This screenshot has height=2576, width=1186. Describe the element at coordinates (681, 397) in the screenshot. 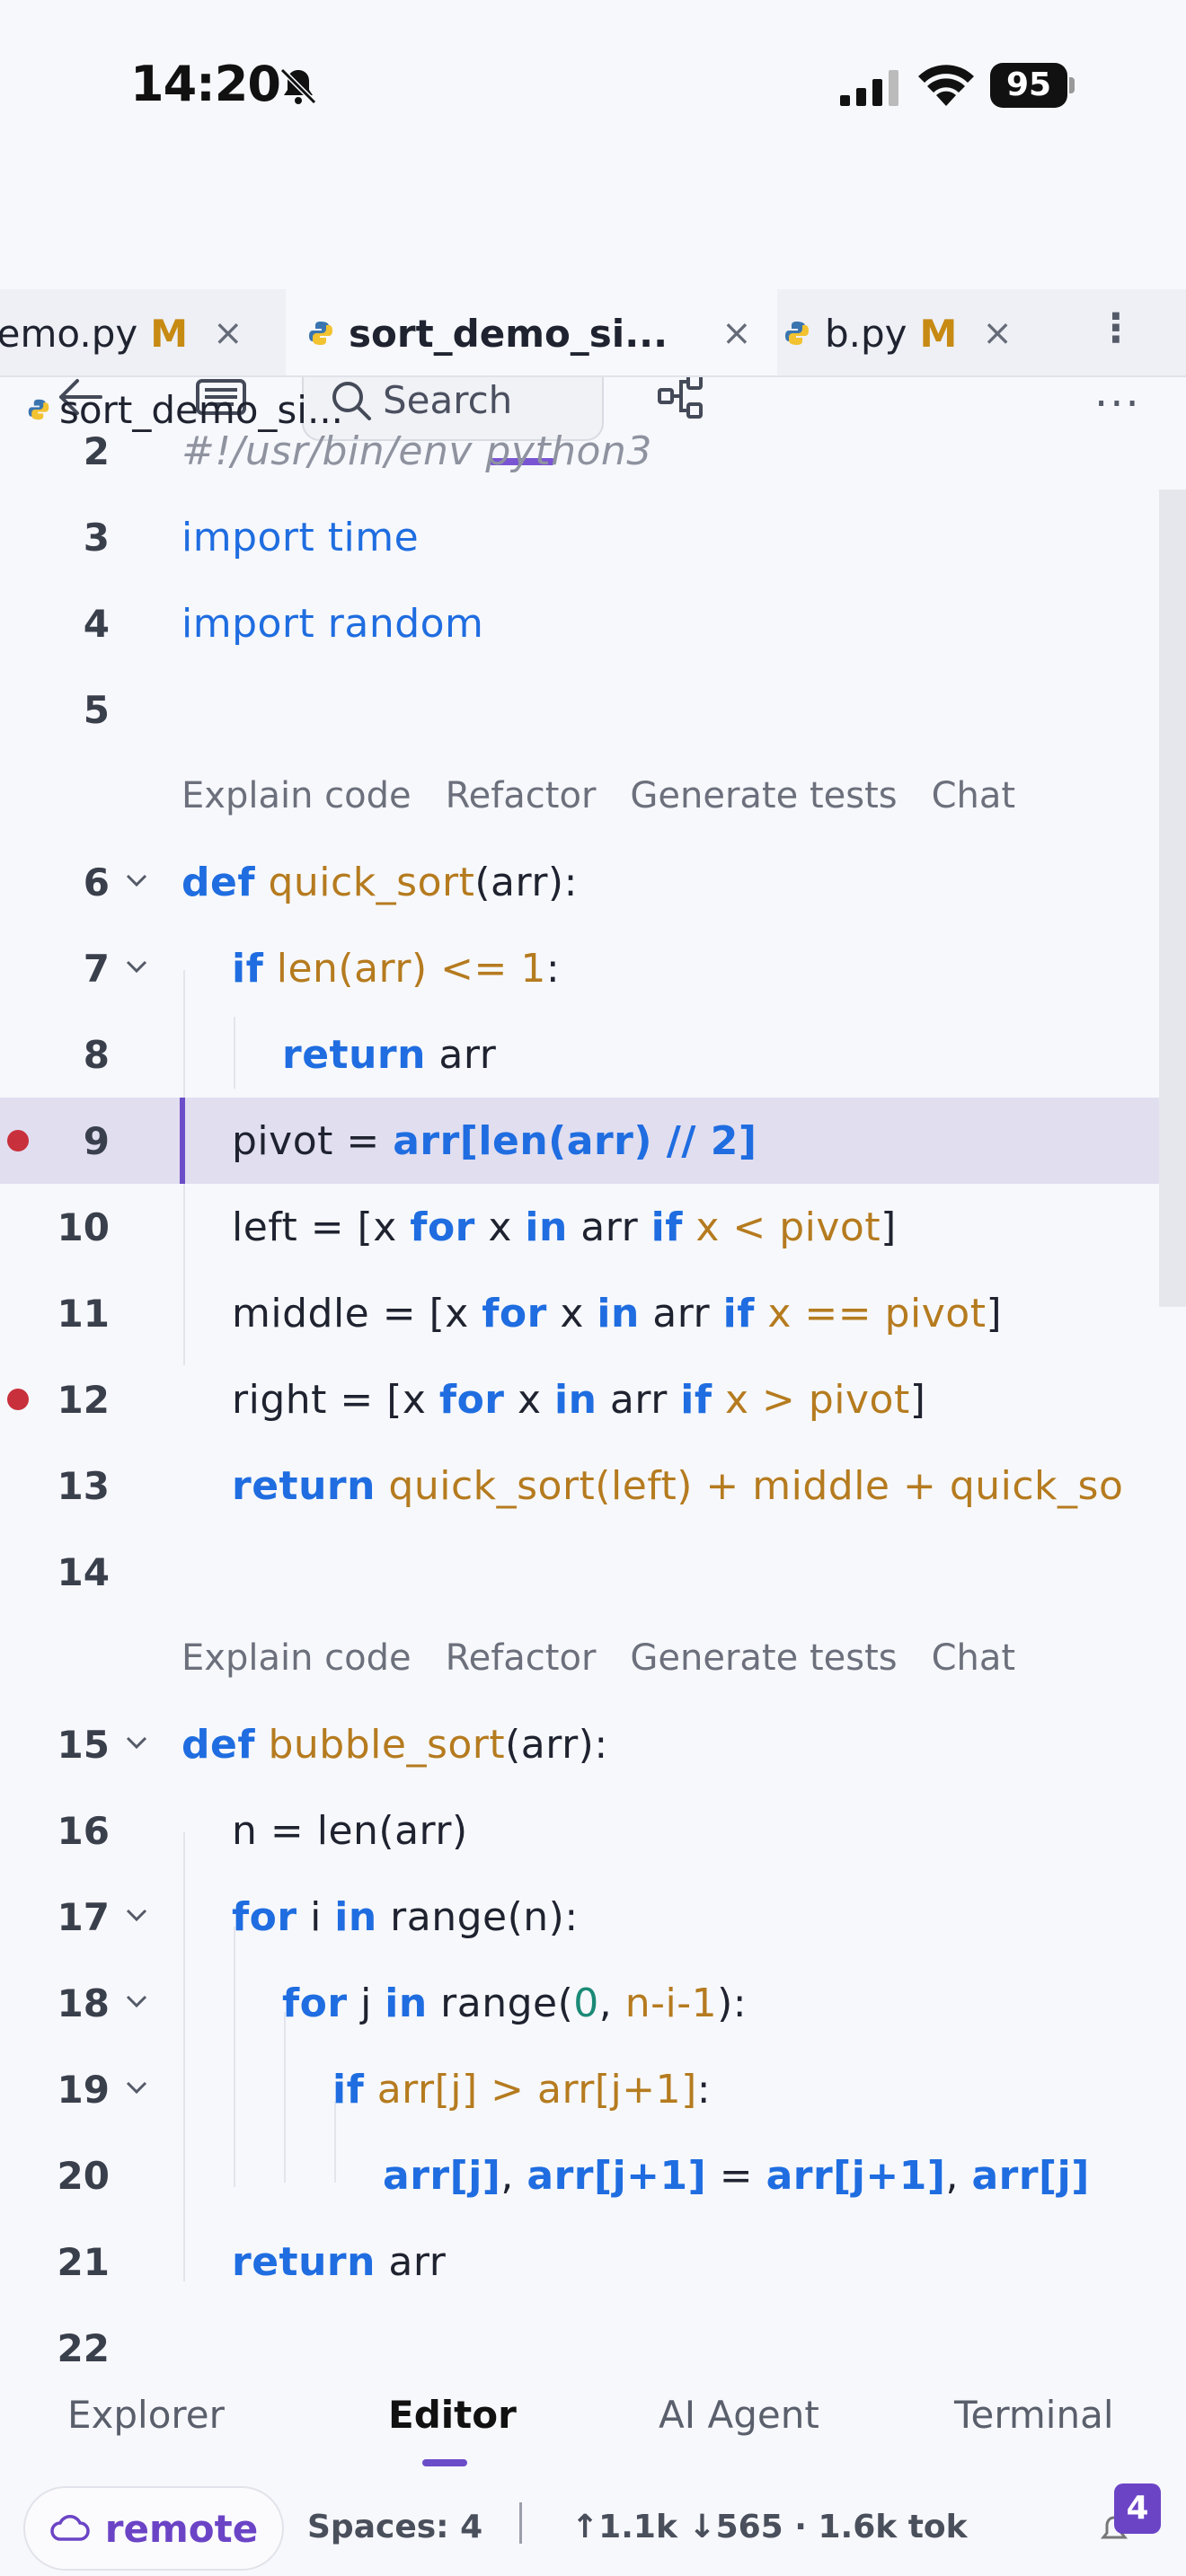

I see `source-control-graph-icon` at that location.